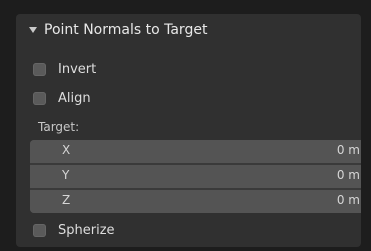 Image resolution: width=371 pixels, height=251 pixels. Describe the element at coordinates (195, 151) in the screenshot. I see `target-x-field: X 0 m` at that location.